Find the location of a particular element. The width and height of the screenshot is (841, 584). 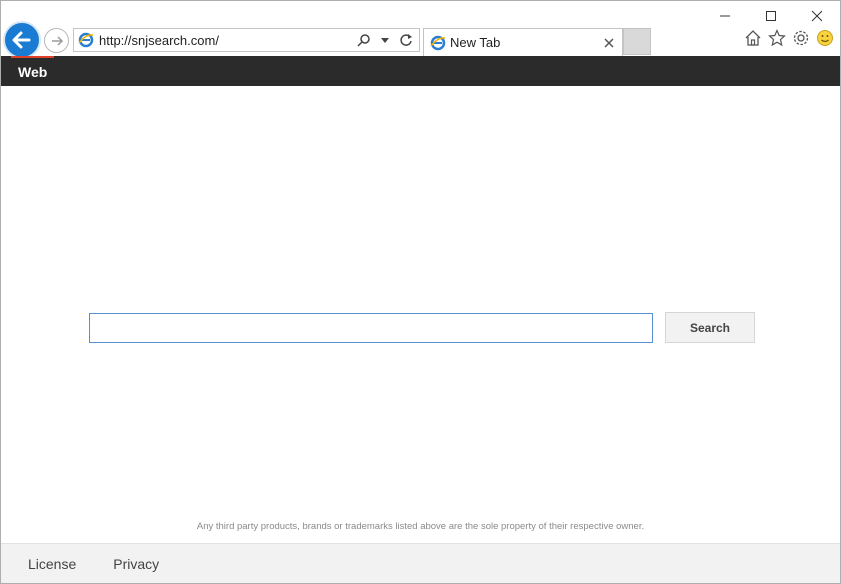

search-input is located at coordinates (371, 328).